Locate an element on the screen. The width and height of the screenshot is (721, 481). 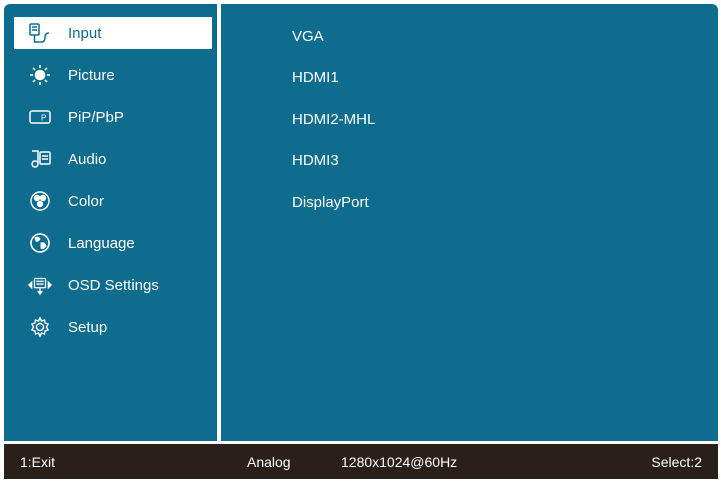
menu-item-language: Language is located at coordinates (113, 243).